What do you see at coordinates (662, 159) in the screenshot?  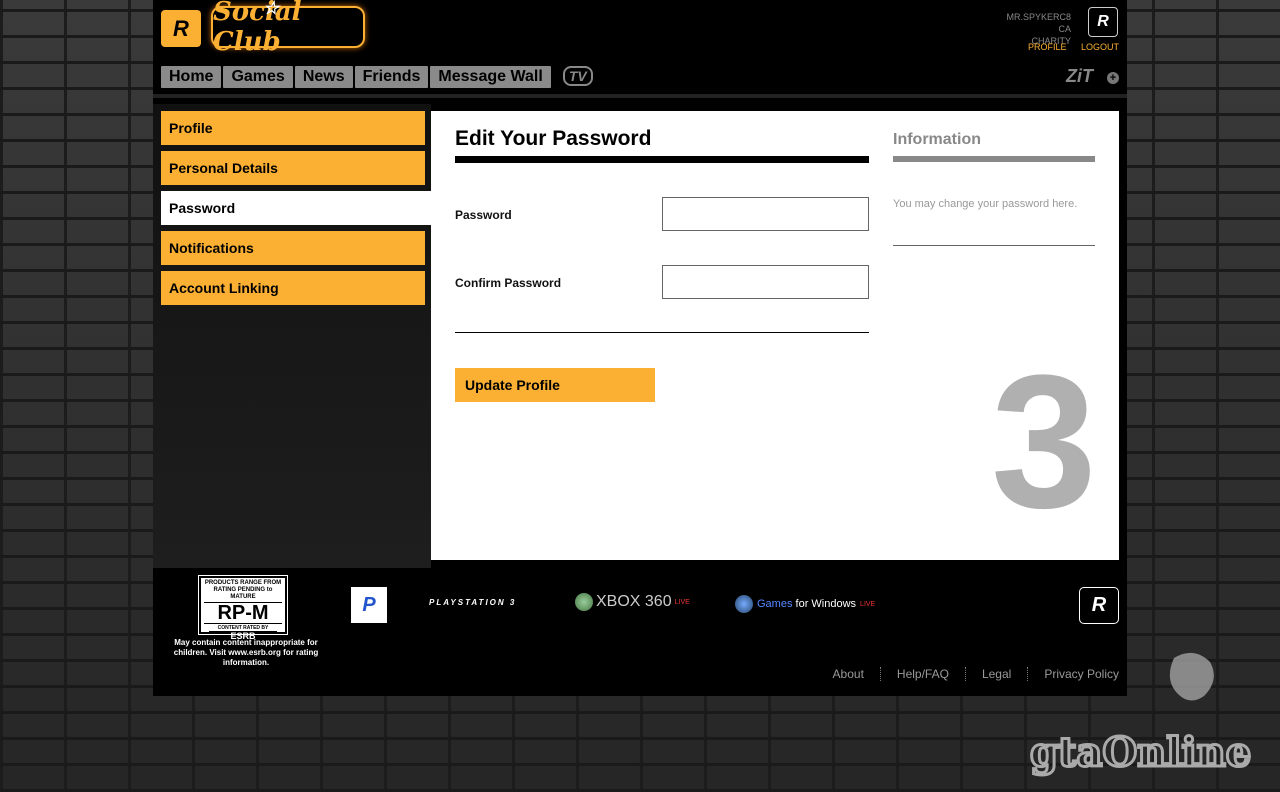 I see `title-underline` at bounding box center [662, 159].